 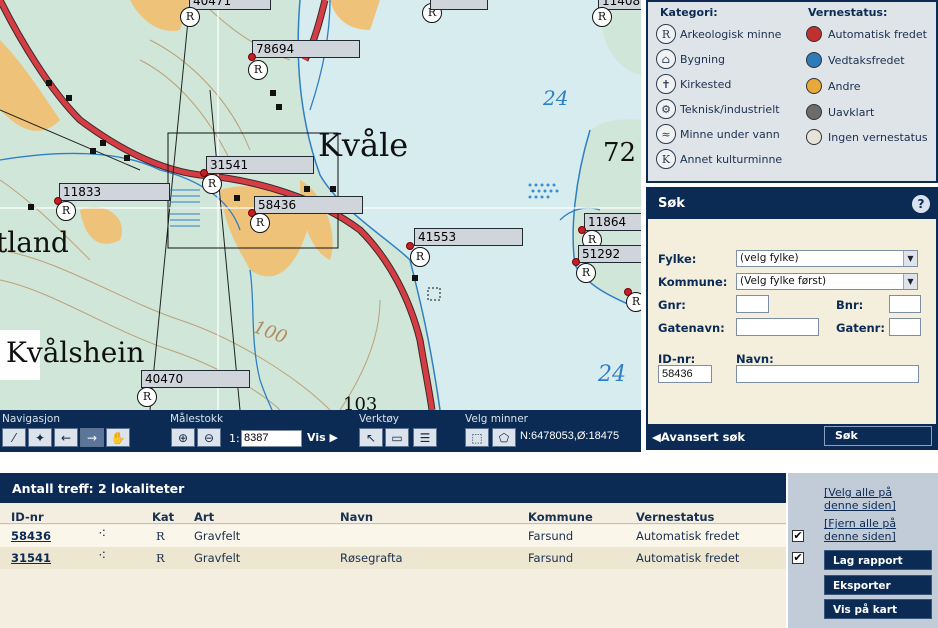 I want to click on search-footer: ◀Avansert søk Søk, so click(x=792, y=436).